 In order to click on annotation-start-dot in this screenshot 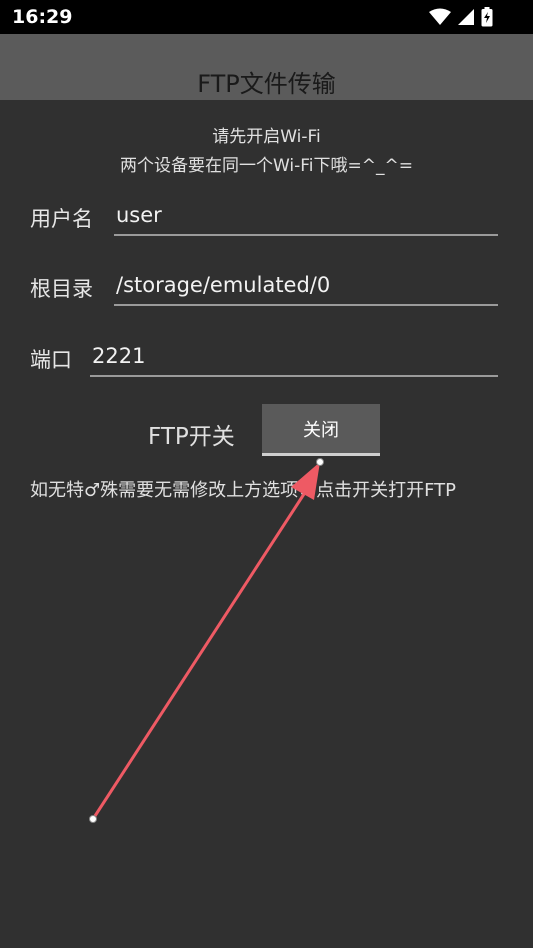, I will do `click(93, 819)`.